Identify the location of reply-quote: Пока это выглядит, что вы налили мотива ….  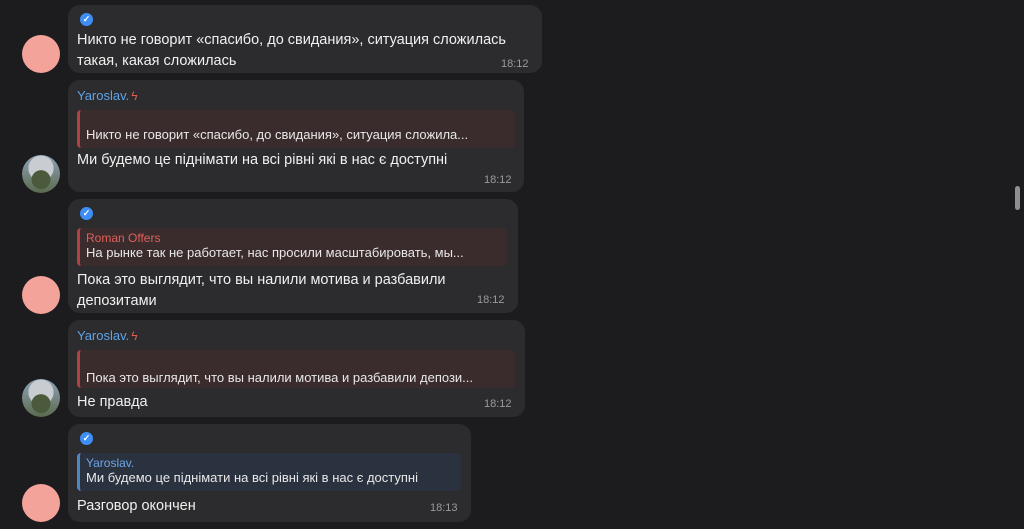
(296, 369).